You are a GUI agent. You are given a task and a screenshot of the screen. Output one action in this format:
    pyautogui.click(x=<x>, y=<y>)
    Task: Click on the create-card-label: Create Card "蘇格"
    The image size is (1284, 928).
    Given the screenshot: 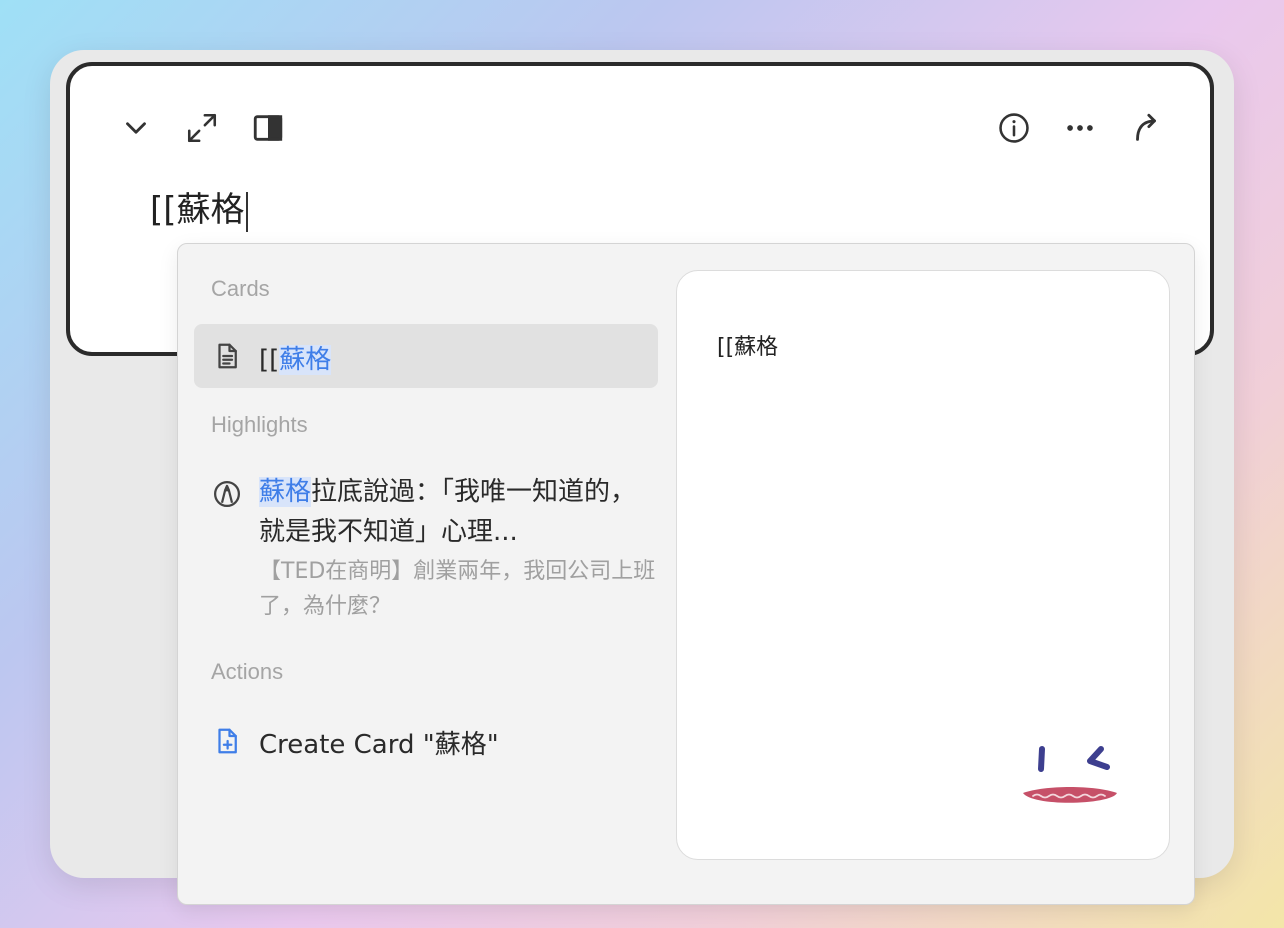 What is the action you would take?
    pyautogui.click(x=379, y=745)
    